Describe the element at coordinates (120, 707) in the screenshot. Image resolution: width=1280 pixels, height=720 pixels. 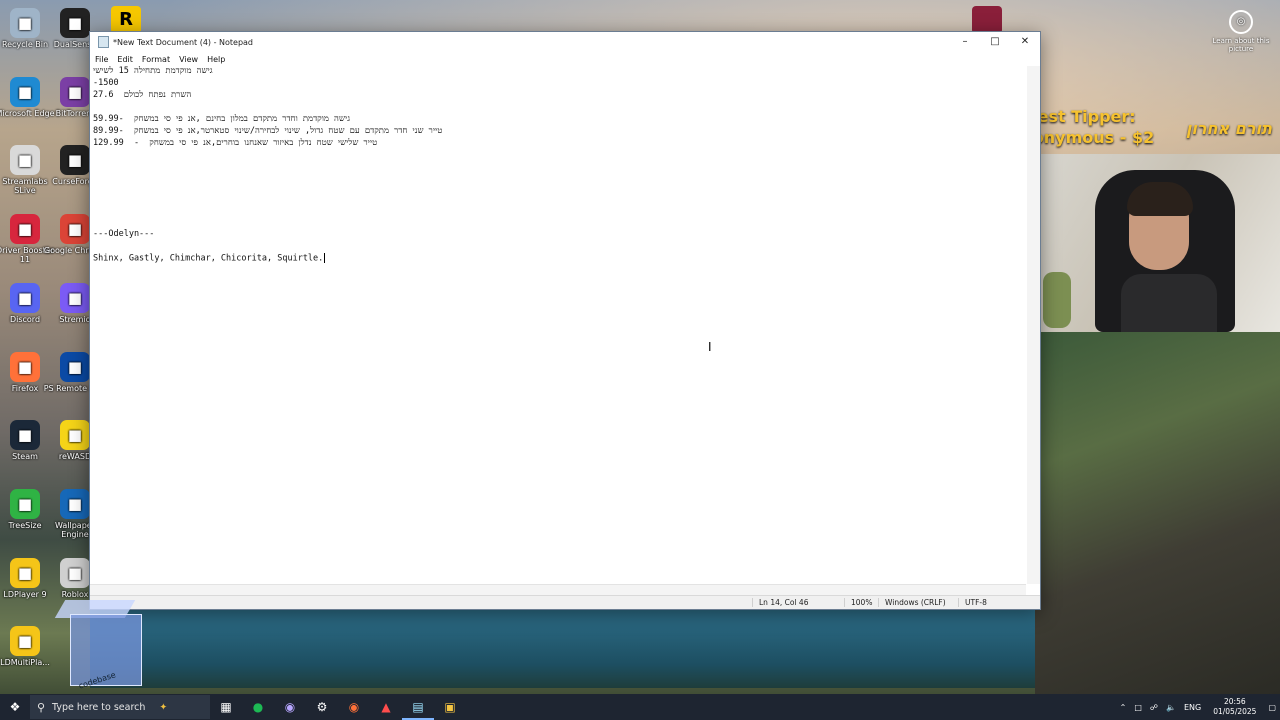
I see `taskbar-search: ⚲ Type here to search ✦` at that location.